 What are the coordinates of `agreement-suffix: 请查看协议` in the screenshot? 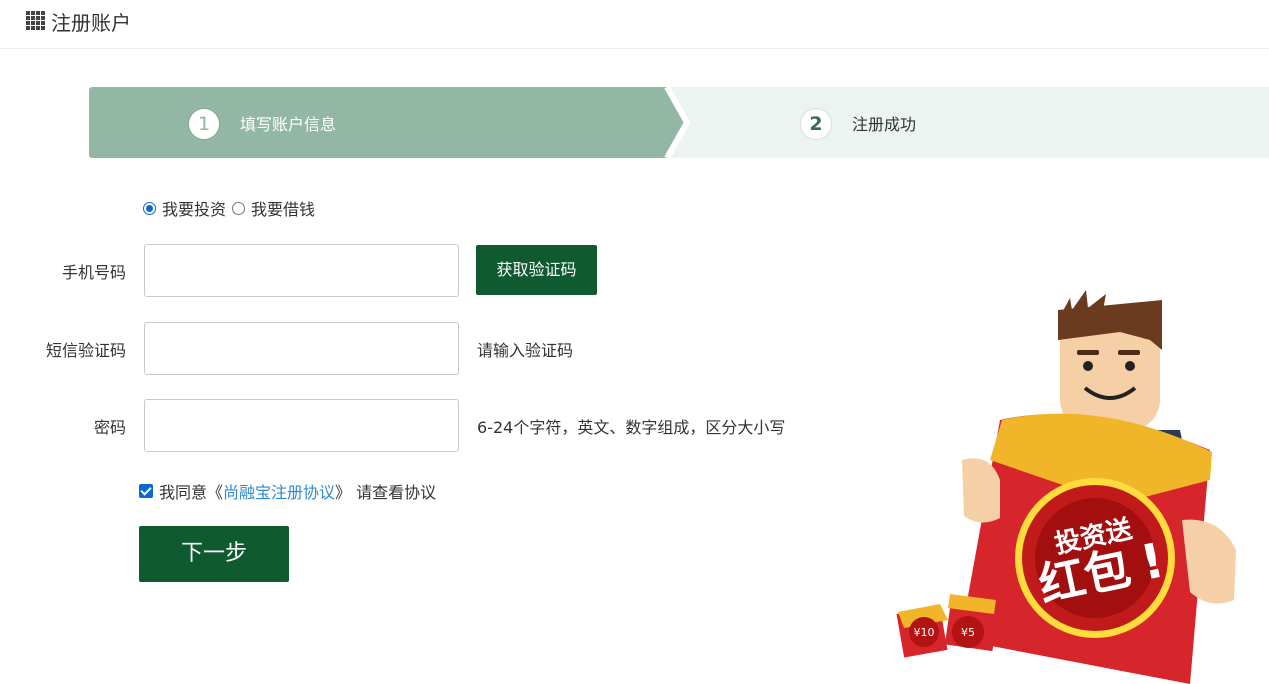 It's located at (394, 492).